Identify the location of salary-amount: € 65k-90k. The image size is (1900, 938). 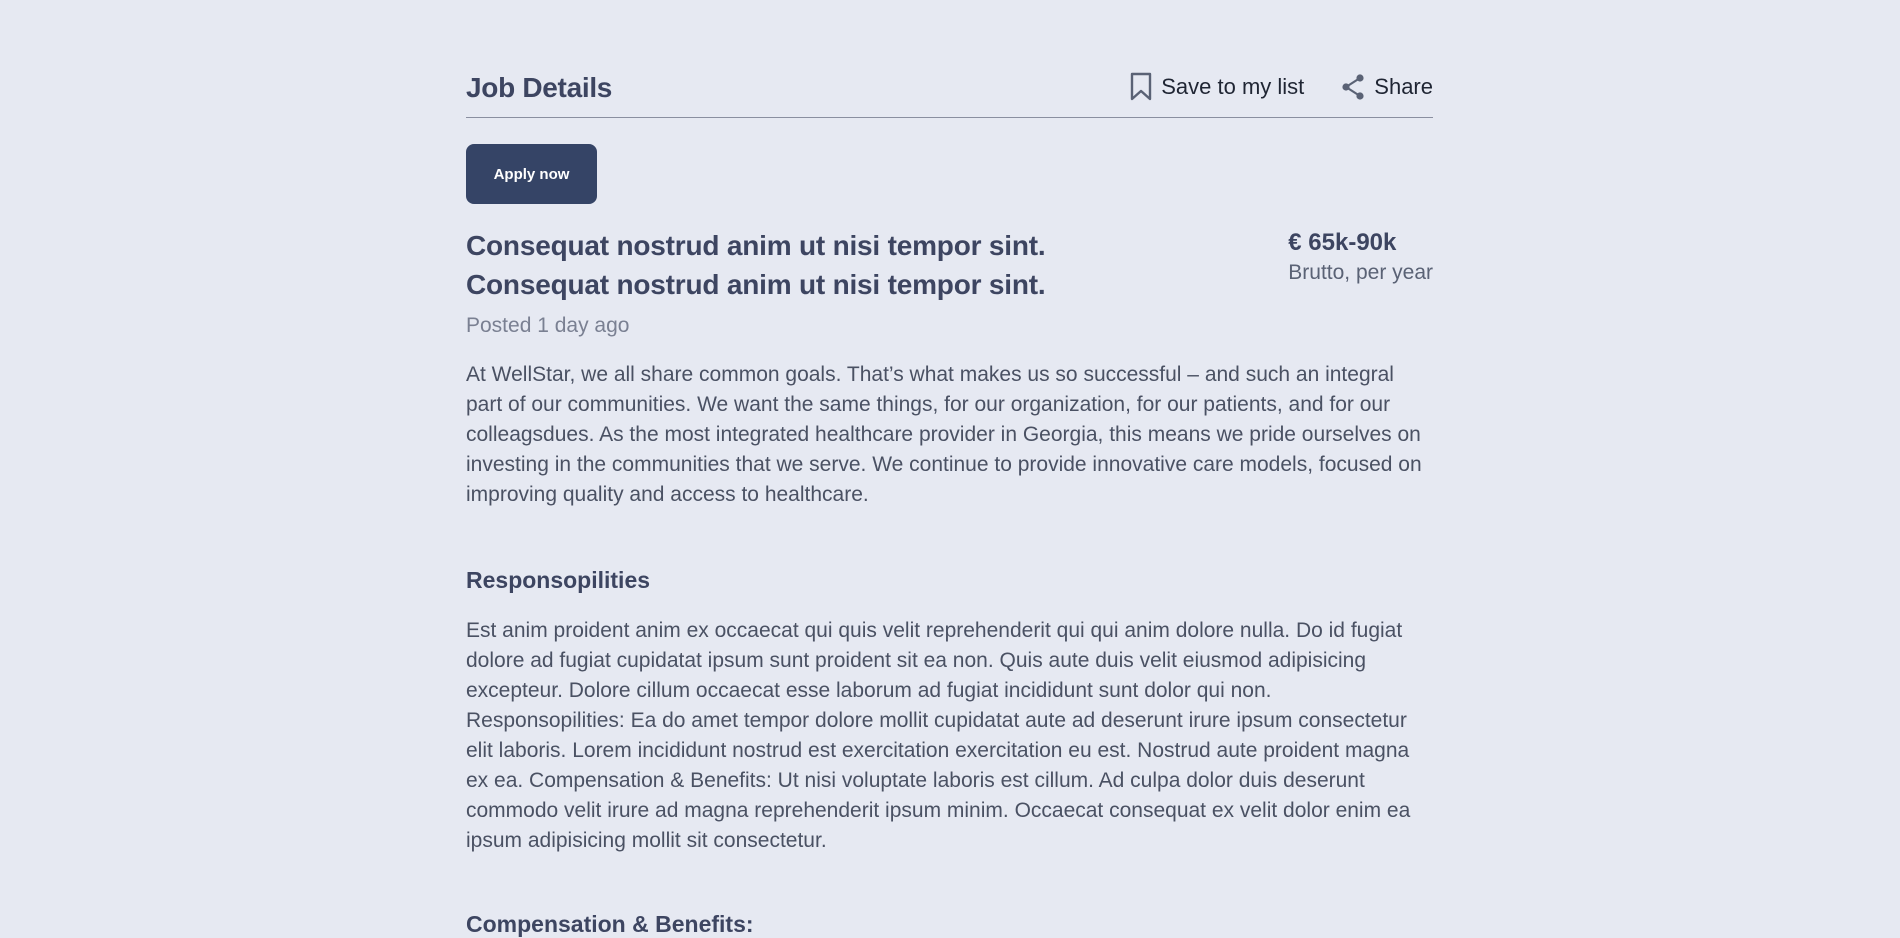
(1342, 242).